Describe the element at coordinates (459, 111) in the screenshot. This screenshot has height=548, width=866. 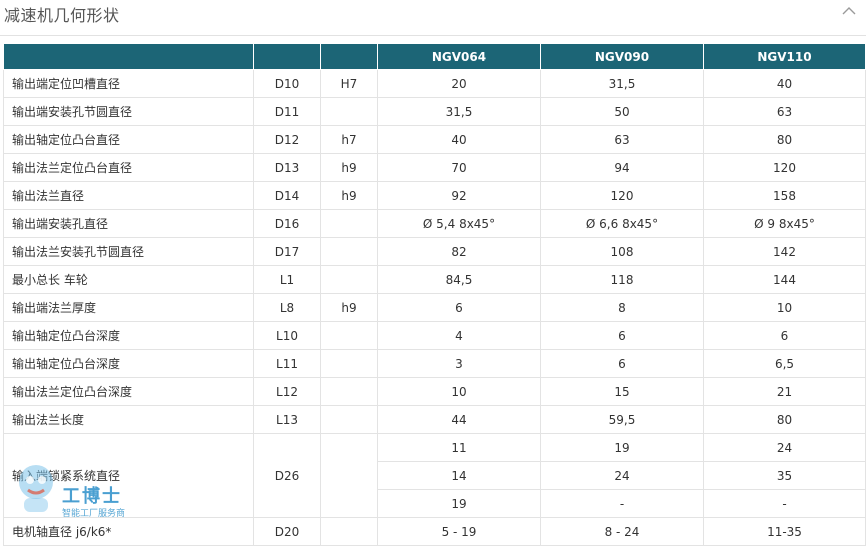
I see `row-value-ngv064: 31,5` at that location.